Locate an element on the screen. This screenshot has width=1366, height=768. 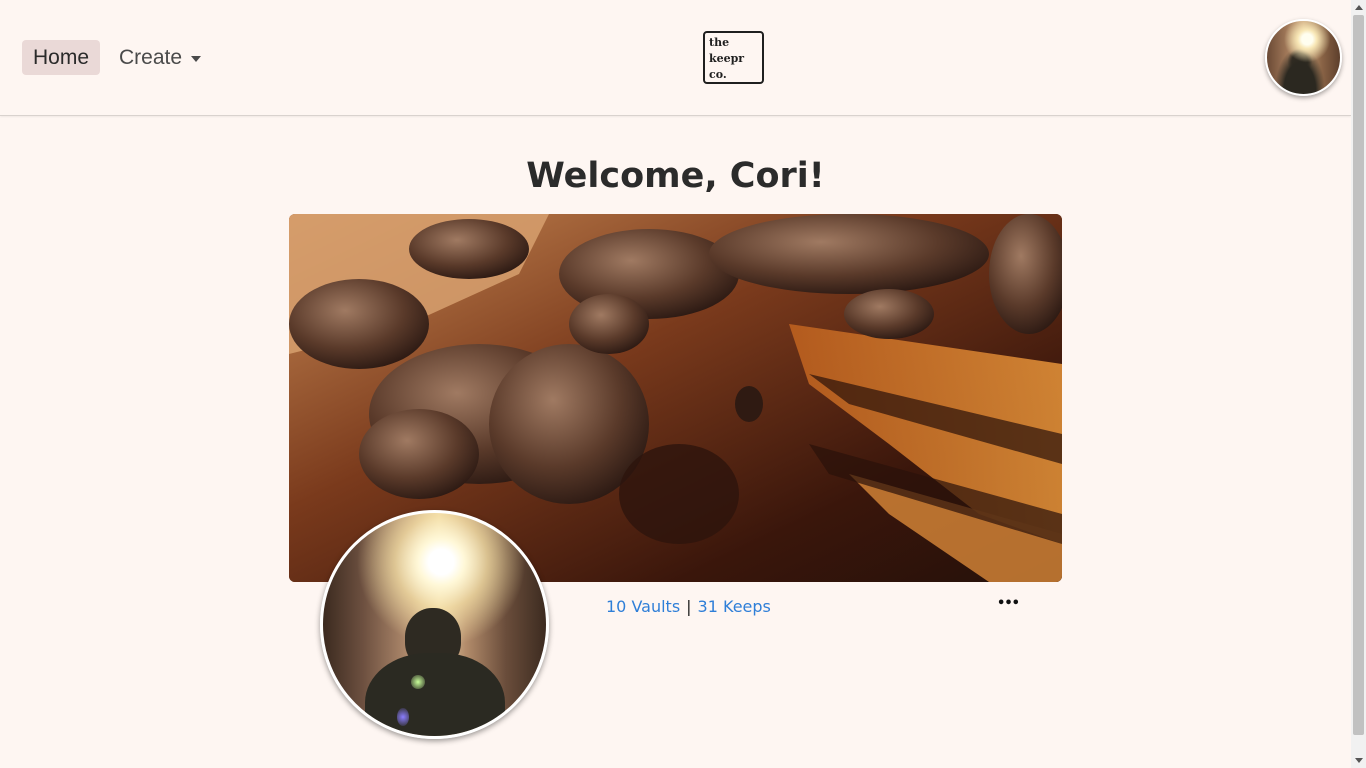
navbar: Home Create the keepr co. is located at coordinates (675, 58).